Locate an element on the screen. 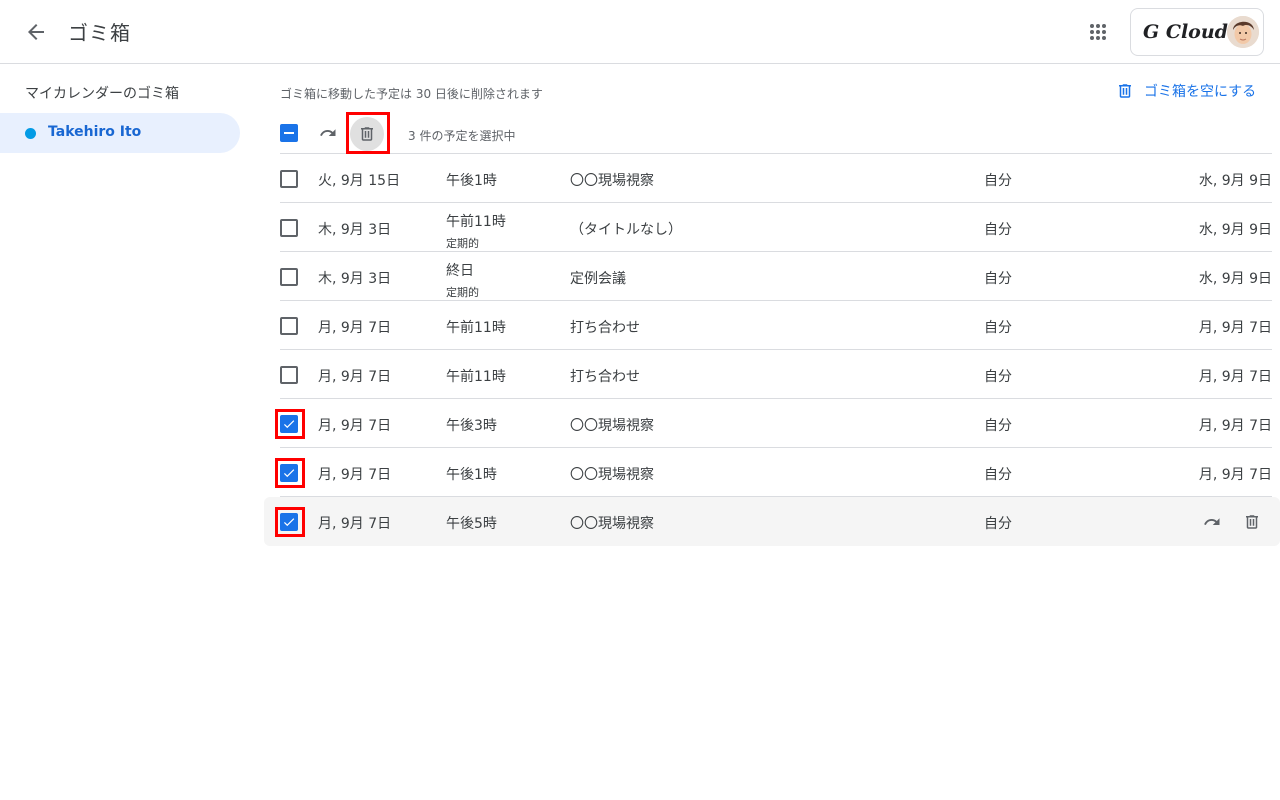 The image size is (1280, 800). apps-button is located at coordinates (1098, 32).